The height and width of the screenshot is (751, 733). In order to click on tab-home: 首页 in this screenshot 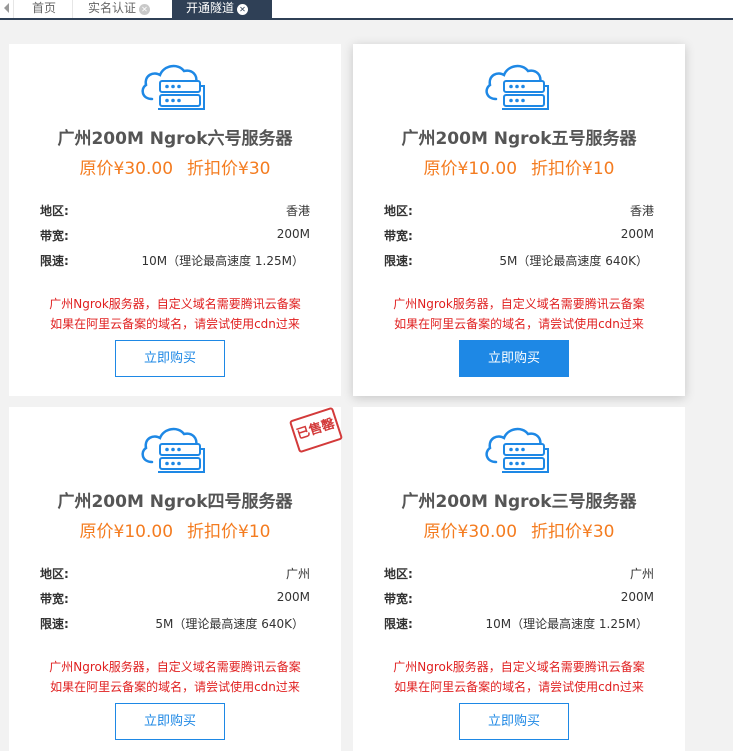, I will do `click(47, 9)`.